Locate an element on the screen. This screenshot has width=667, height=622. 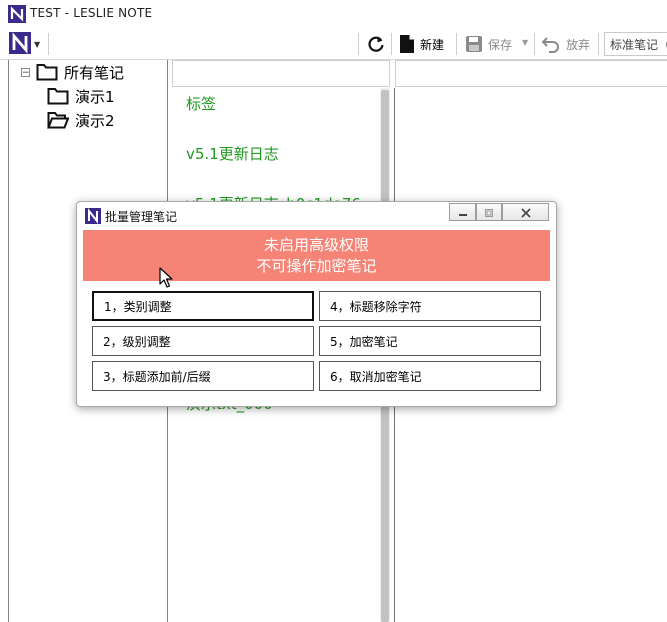
encrypt-note-button: 5，加密笔记 is located at coordinates (430, 341).